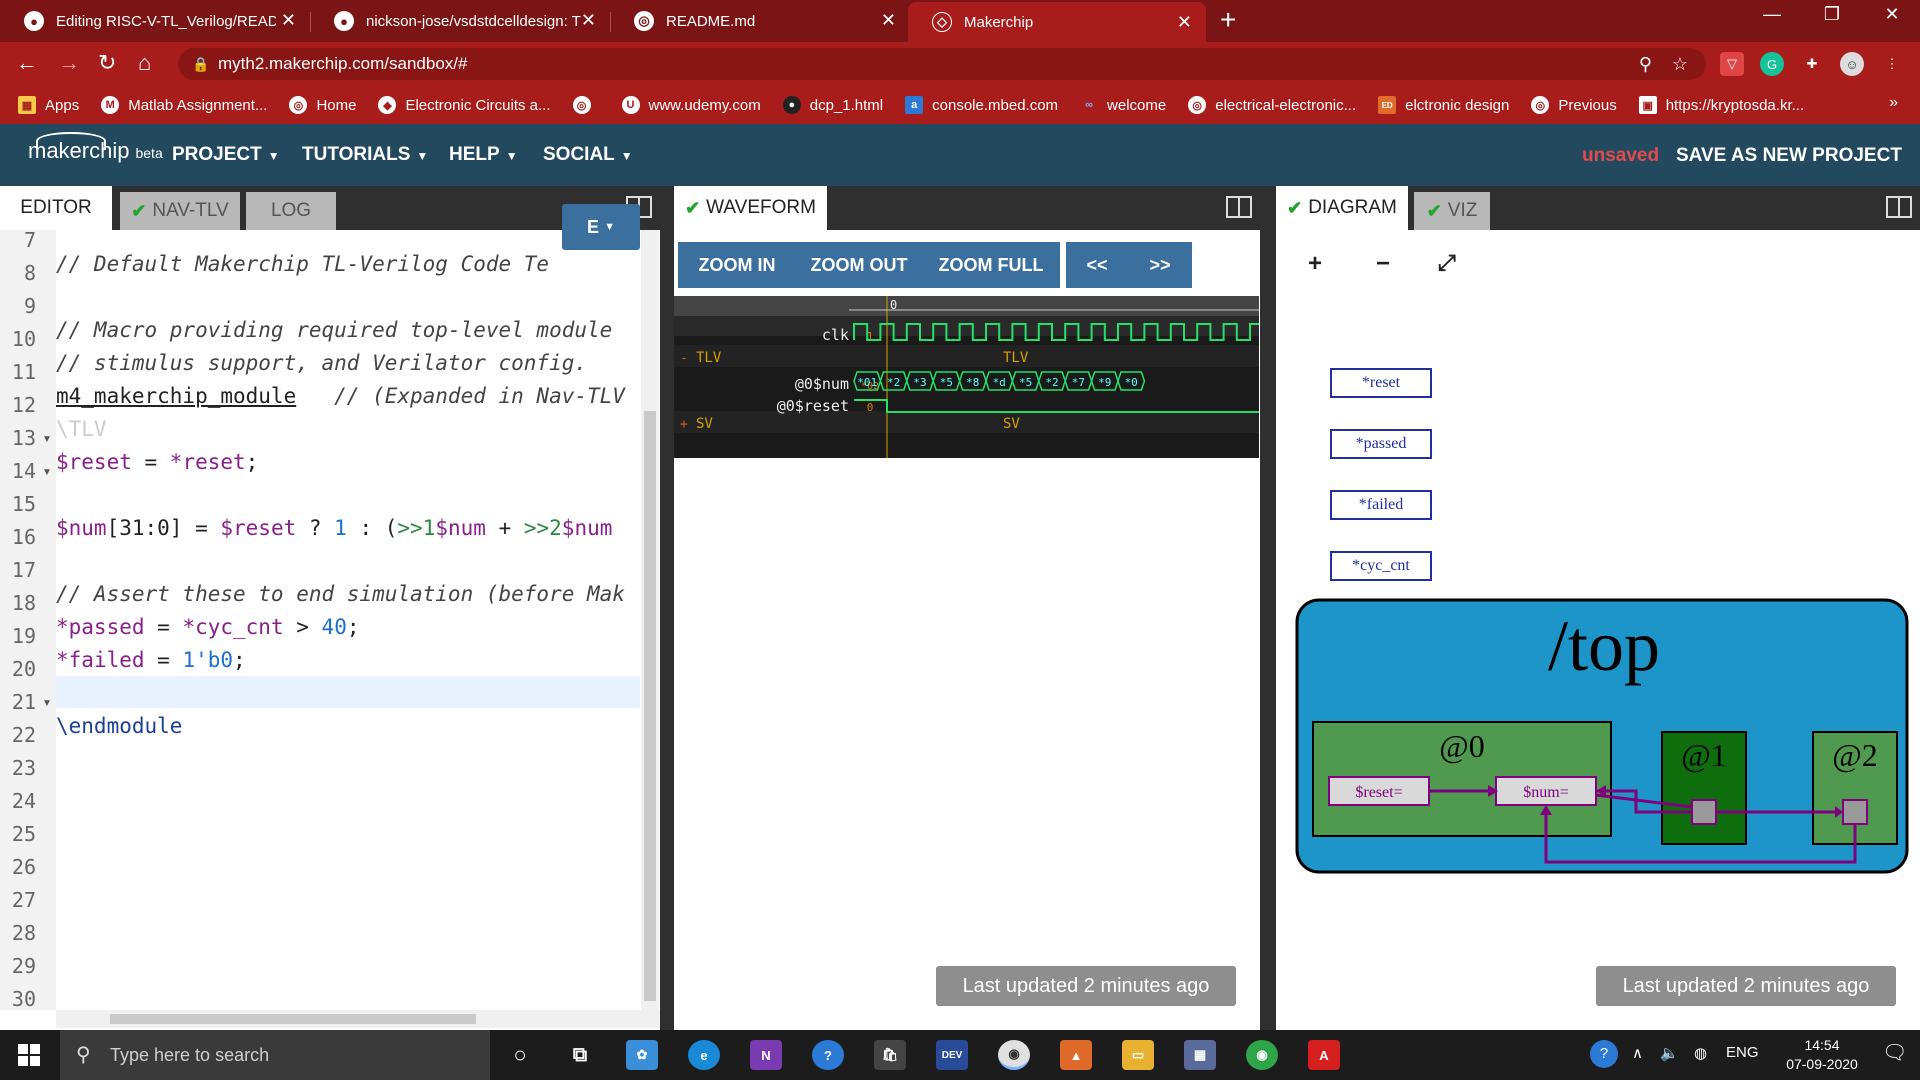 The width and height of the screenshot is (1920, 1080). What do you see at coordinates (1742, 1052) in the screenshot?
I see `language-indicator: ENG` at bounding box center [1742, 1052].